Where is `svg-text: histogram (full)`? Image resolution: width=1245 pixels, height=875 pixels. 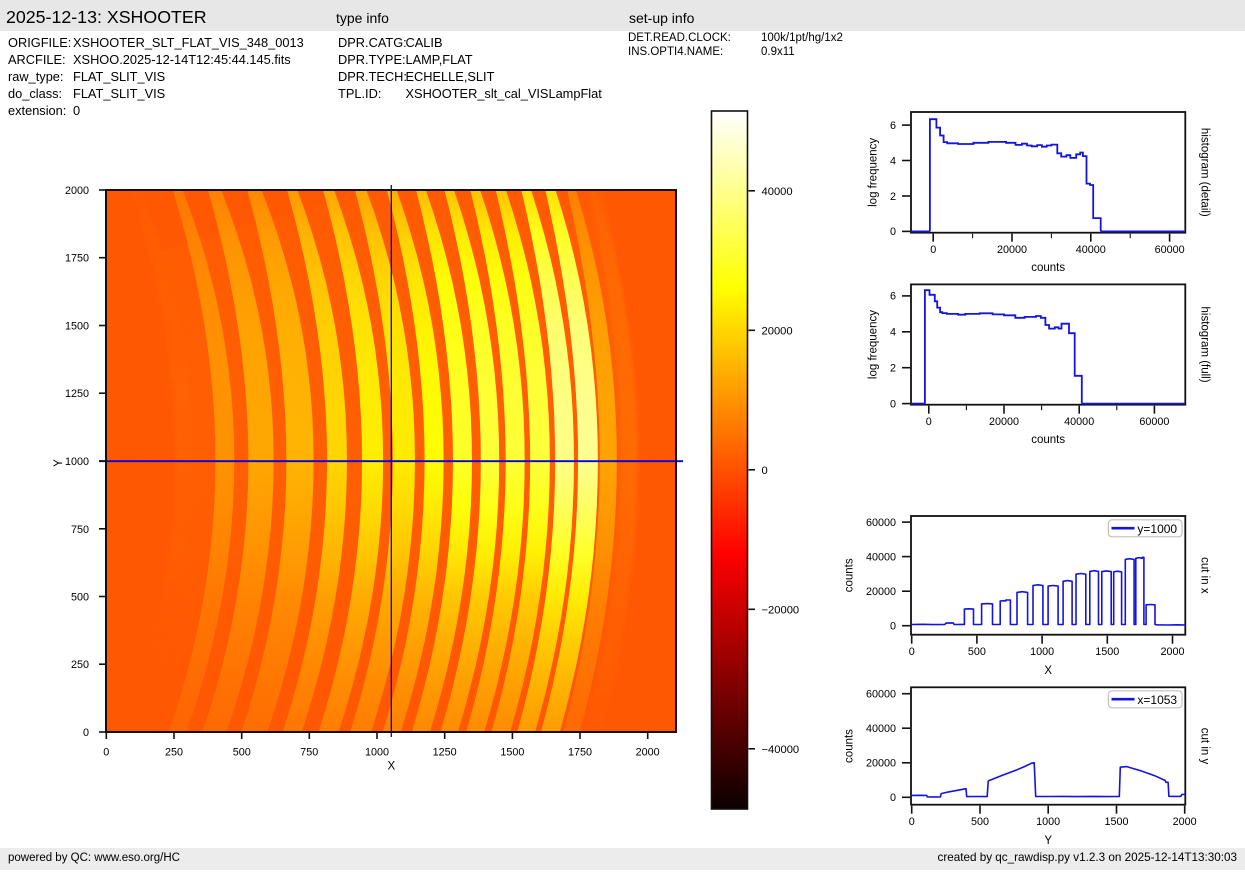
svg-text: histogram (full) is located at coordinates (1205, 345).